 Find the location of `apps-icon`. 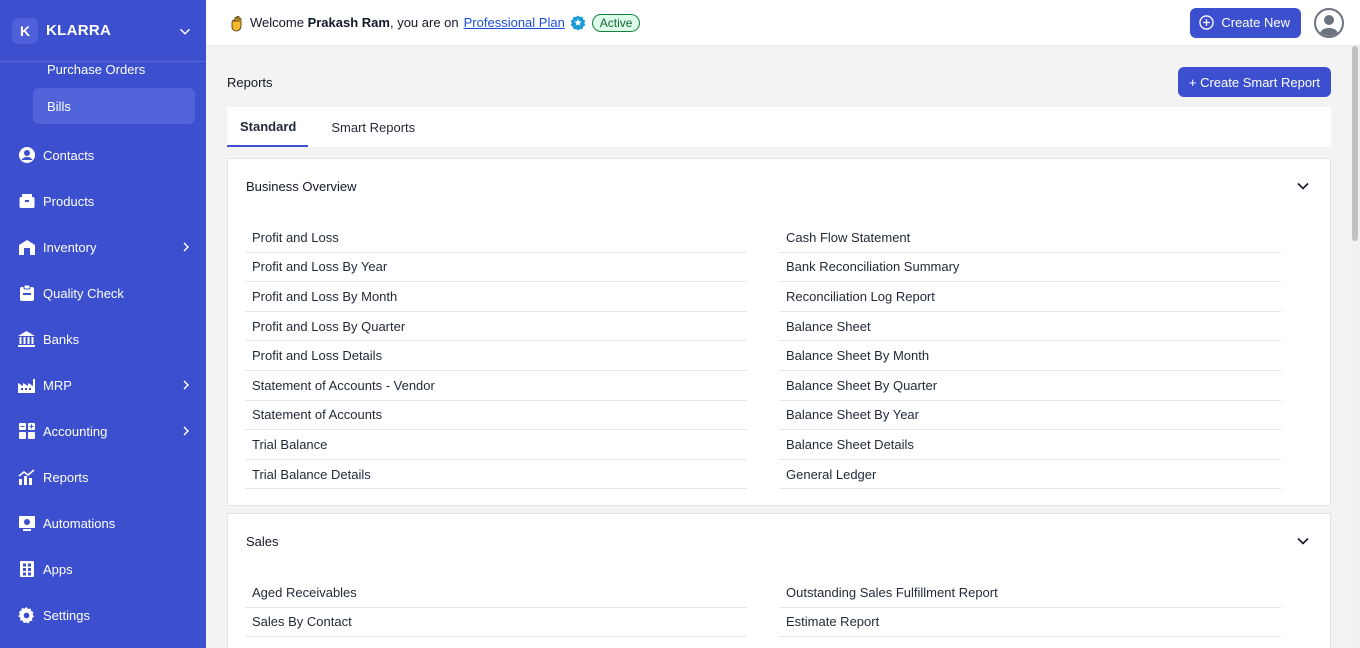

apps-icon is located at coordinates (26, 569).